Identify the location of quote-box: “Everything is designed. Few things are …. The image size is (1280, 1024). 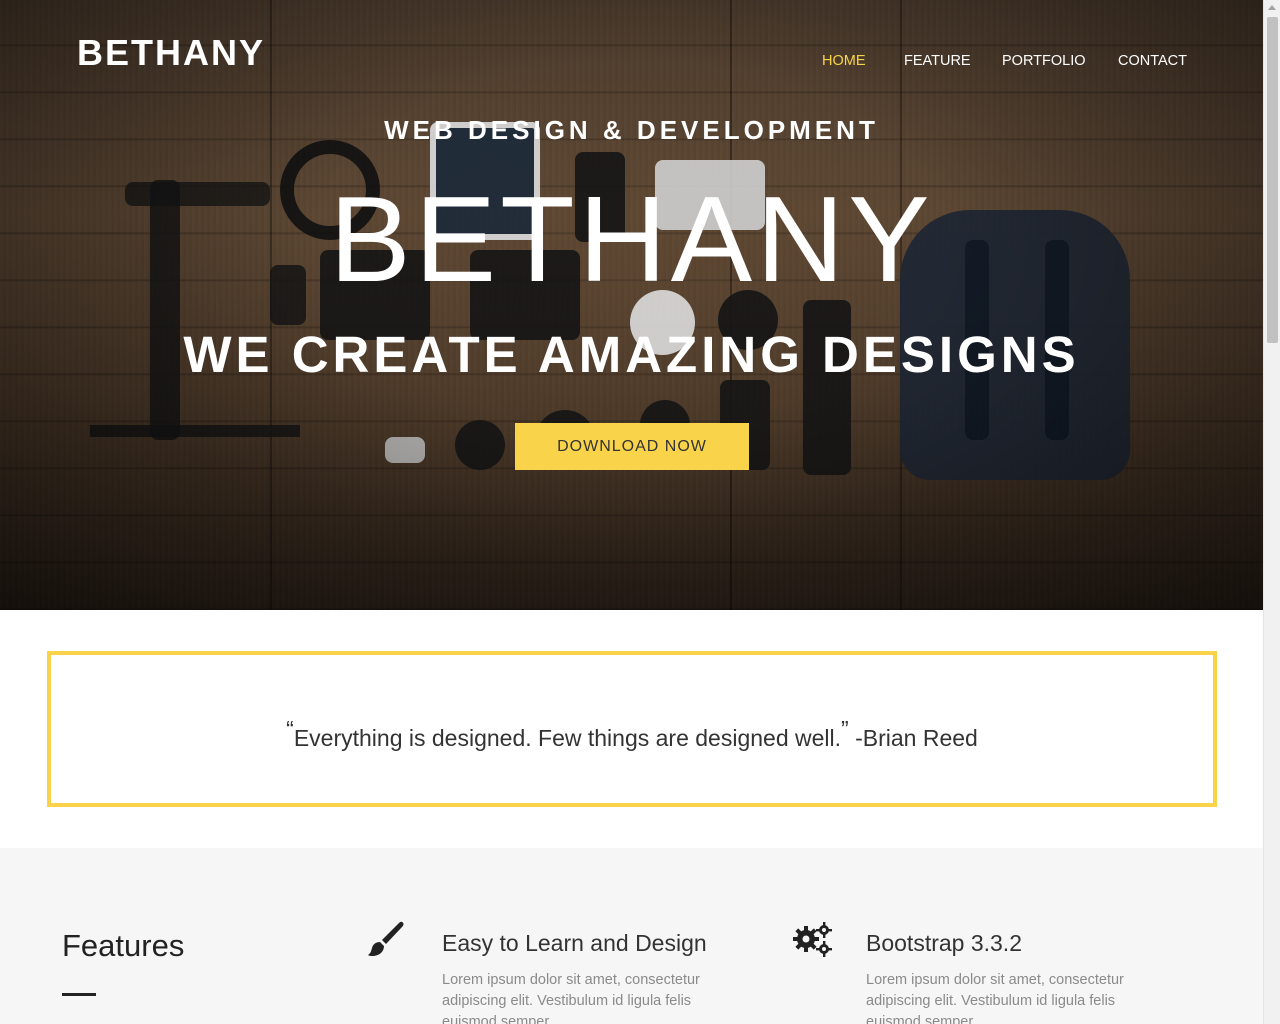
(632, 729).